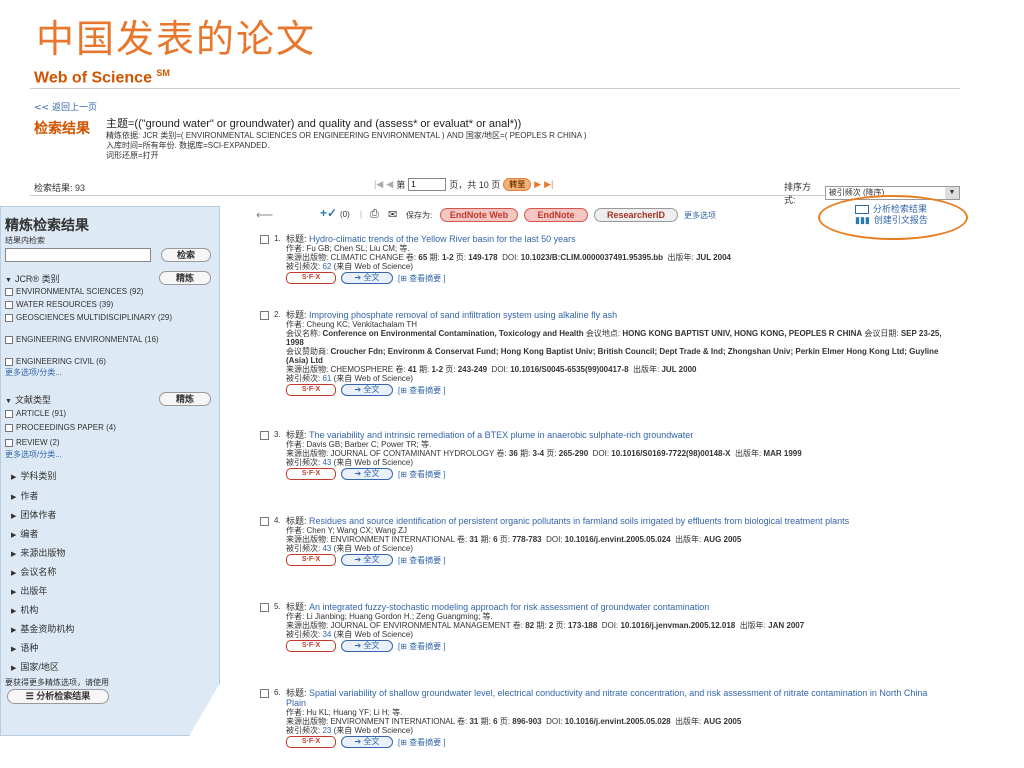 Image resolution: width=1024 pixels, height=768 pixels. Describe the element at coordinates (326, 266) in the screenshot. I see `cited-count-link: 62` at that location.